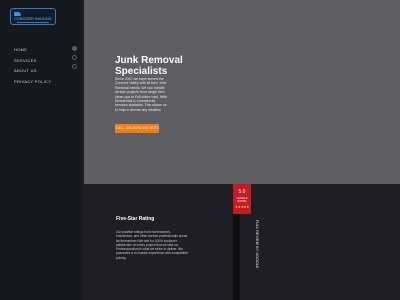 This screenshot has height=300, width=400. What do you see at coordinates (17, 14) in the screenshot?
I see `truck-icon` at bounding box center [17, 14].